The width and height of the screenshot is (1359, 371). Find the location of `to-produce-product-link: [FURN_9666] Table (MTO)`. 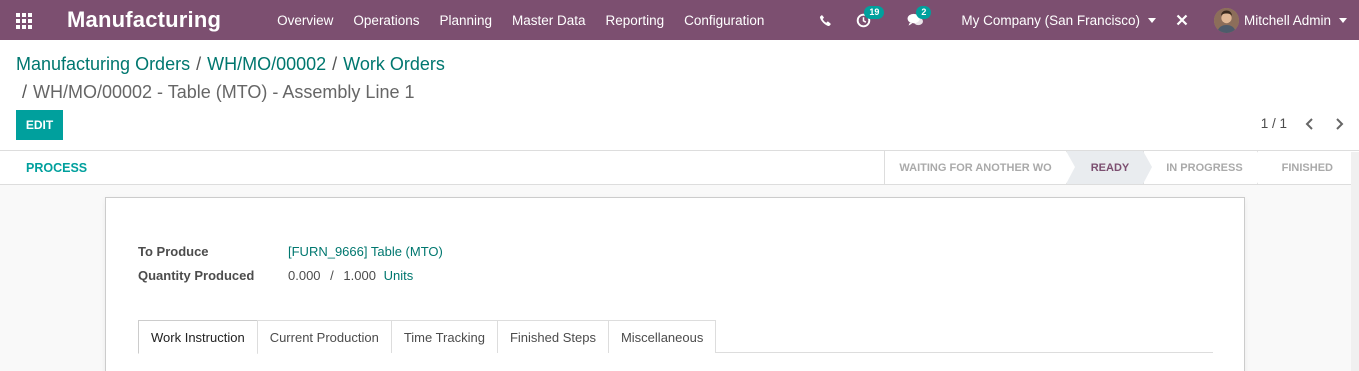

to-produce-product-link: [FURN_9666] Table (MTO) is located at coordinates (365, 251).